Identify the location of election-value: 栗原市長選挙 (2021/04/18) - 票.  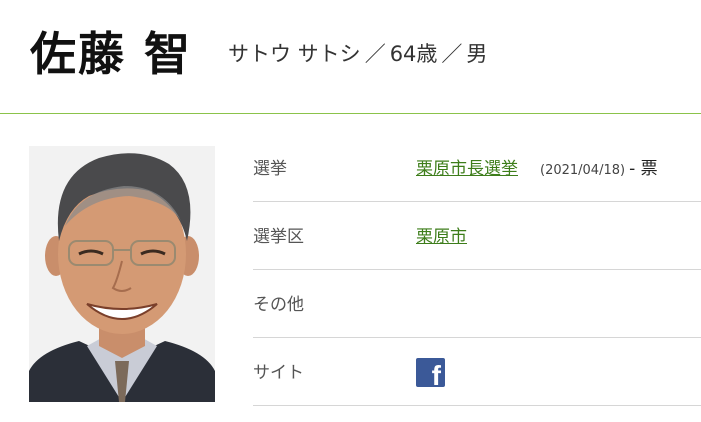
(537, 166).